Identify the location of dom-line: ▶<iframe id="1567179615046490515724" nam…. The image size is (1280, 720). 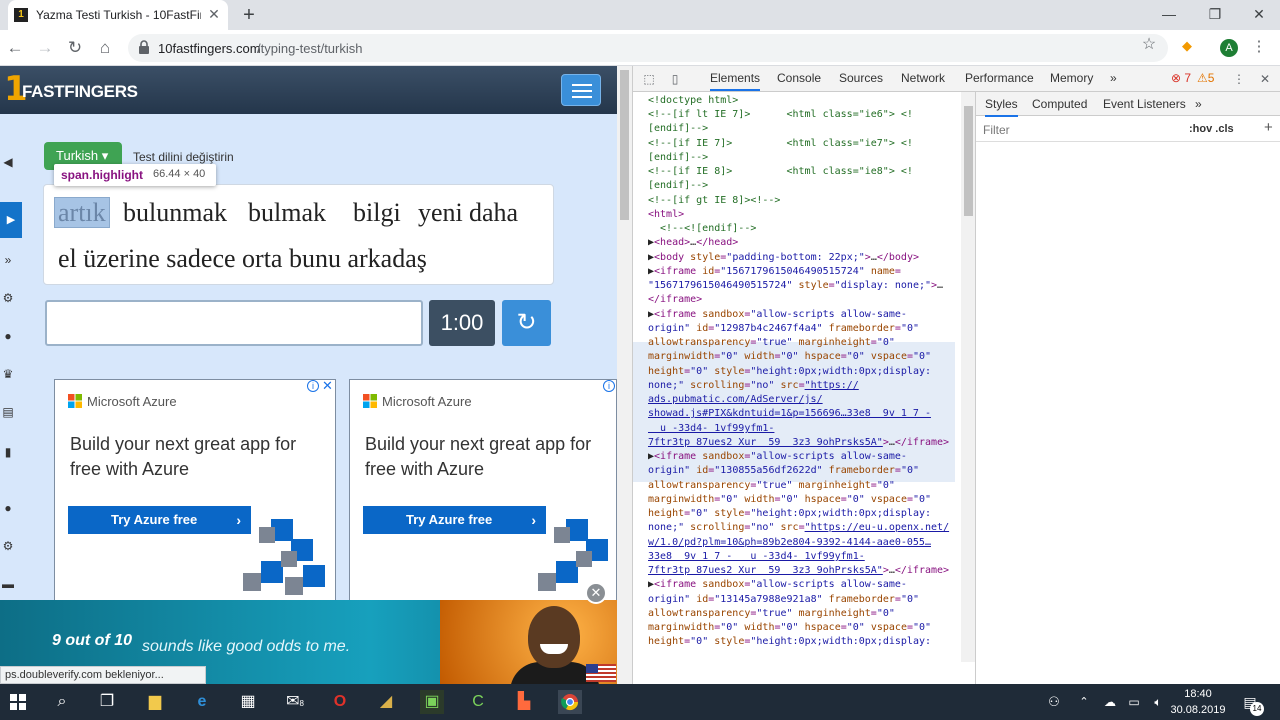
(774, 272).